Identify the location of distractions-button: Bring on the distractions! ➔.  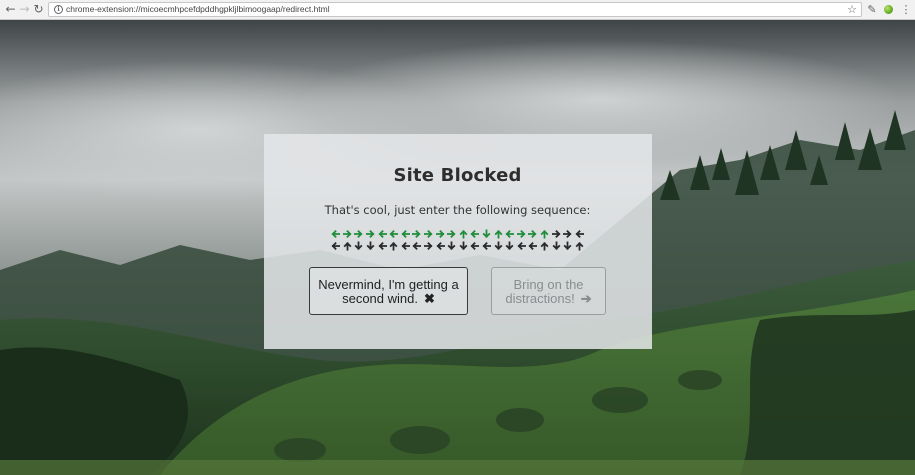
(548, 291).